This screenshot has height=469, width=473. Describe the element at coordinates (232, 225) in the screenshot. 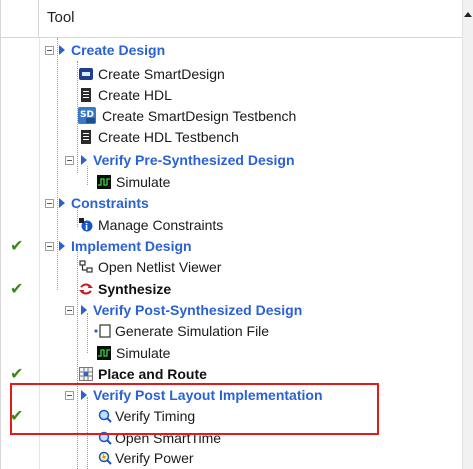

I see `tree-row-manage-constraints: i Manage Constraints` at that location.